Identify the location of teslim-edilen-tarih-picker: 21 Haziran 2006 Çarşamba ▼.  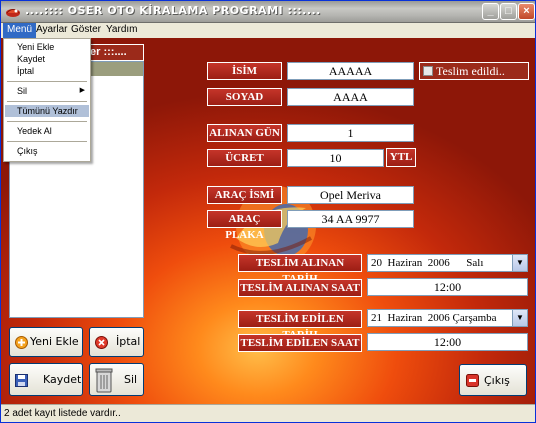
(447, 318).